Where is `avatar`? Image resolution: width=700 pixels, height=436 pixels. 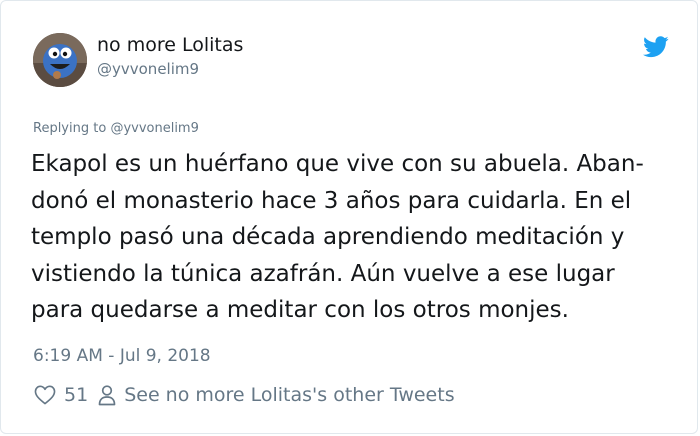 avatar is located at coordinates (60, 60).